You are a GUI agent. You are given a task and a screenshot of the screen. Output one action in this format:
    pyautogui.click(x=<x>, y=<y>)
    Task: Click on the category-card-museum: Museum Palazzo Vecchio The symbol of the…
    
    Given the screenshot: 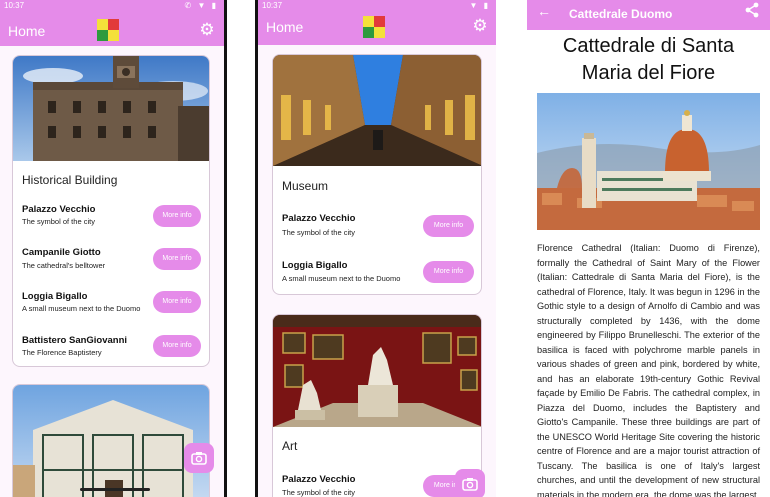 What is the action you would take?
    pyautogui.click(x=377, y=174)
    